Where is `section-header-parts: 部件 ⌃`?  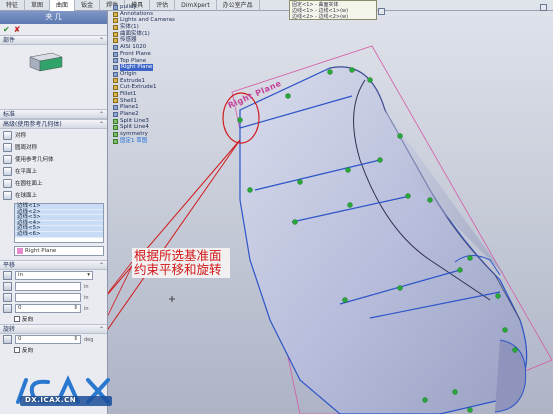
section-header-parts: 部件 ⌃ is located at coordinates (53, 40).